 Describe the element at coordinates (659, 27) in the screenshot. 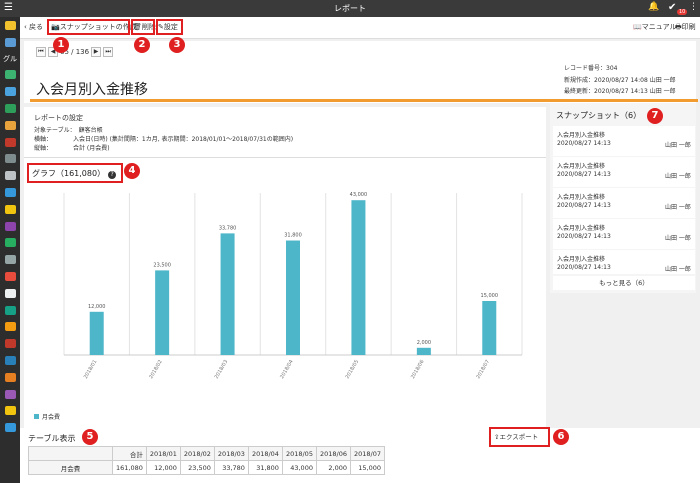

I see `manual-label: マニュアル` at that location.